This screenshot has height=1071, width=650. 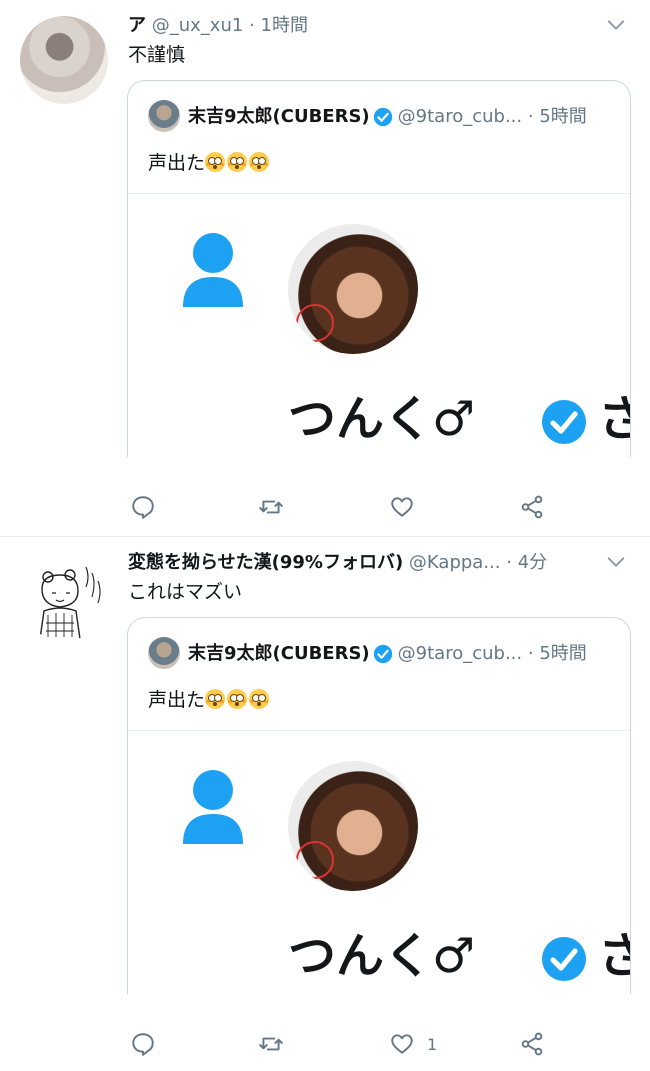 I want to click on tweet-actions, so click(x=325, y=507).